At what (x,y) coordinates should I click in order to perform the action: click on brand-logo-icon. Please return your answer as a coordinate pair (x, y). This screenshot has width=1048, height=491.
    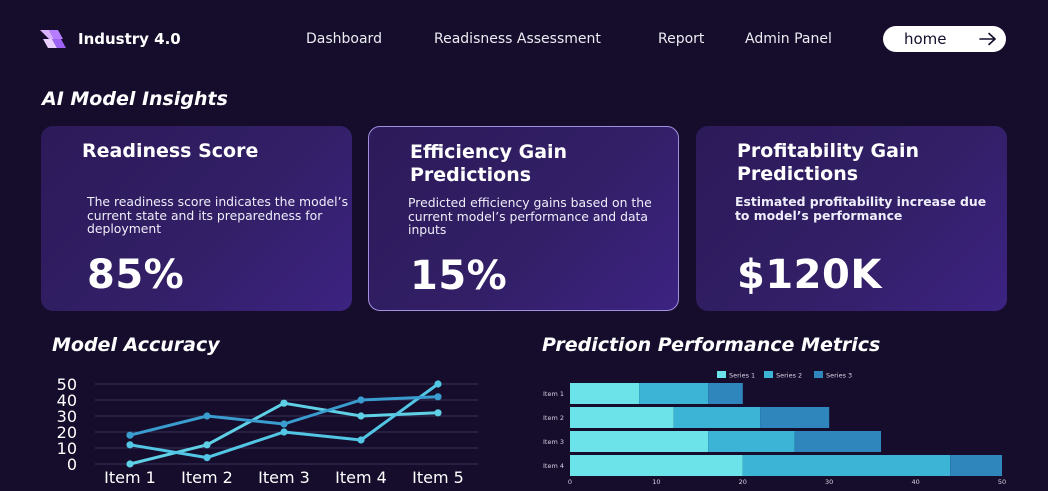
    Looking at the image, I should click on (53, 39).